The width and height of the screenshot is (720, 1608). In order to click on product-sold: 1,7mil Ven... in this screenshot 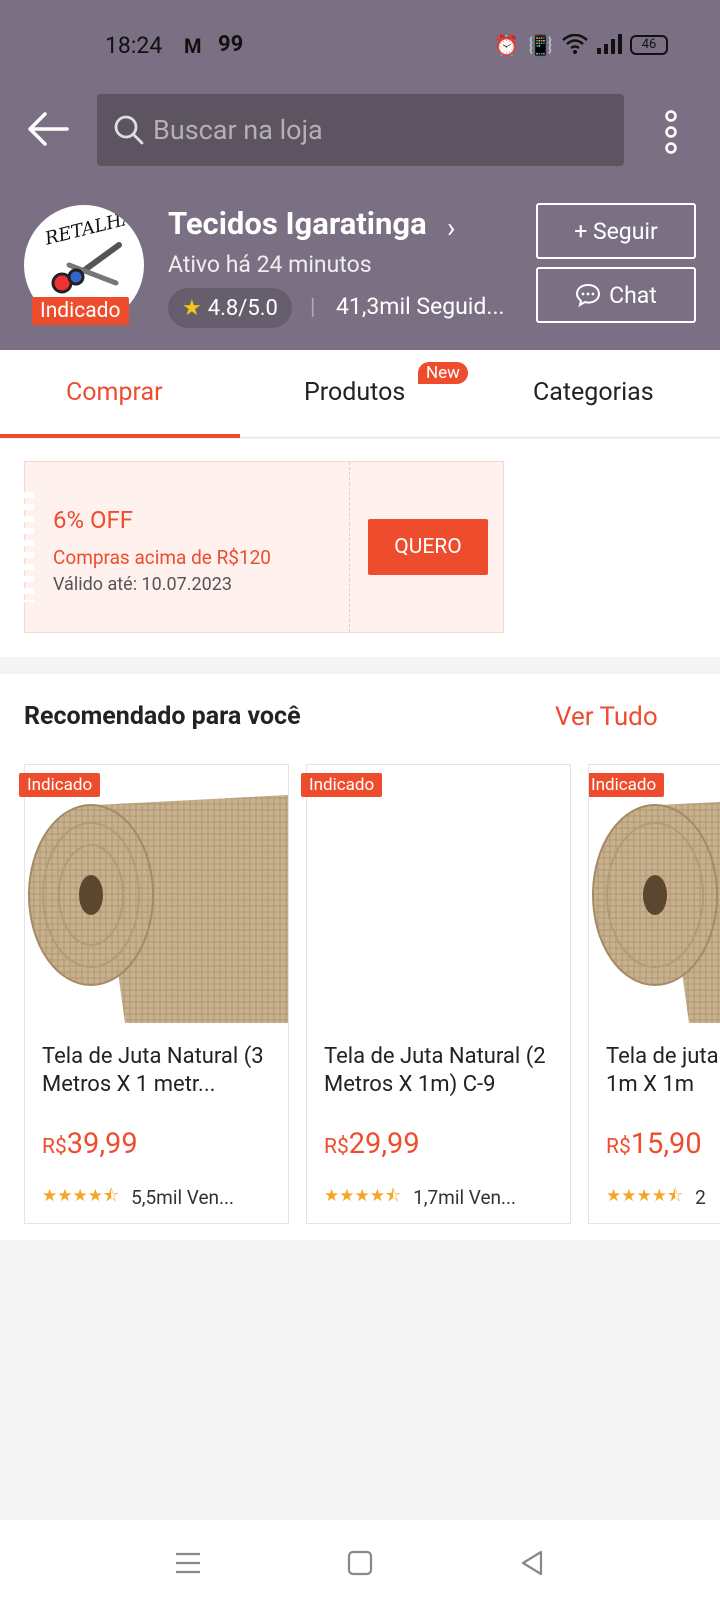, I will do `click(465, 1197)`.